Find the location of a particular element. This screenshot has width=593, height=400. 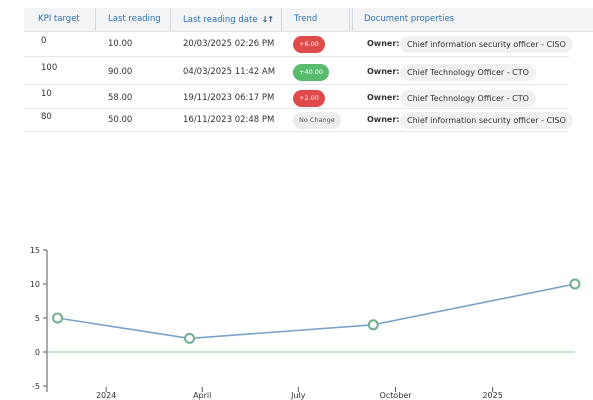

trend-badge: +2.00 is located at coordinates (309, 98).